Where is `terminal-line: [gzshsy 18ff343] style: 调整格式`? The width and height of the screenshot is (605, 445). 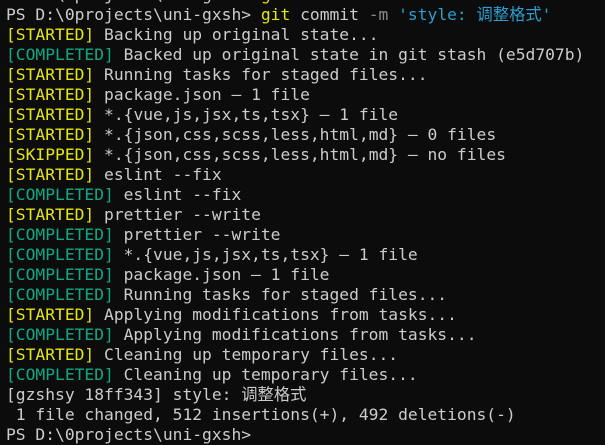 terminal-line: [gzshsy 18ff343] style: 调整格式 is located at coordinates (295, 395).